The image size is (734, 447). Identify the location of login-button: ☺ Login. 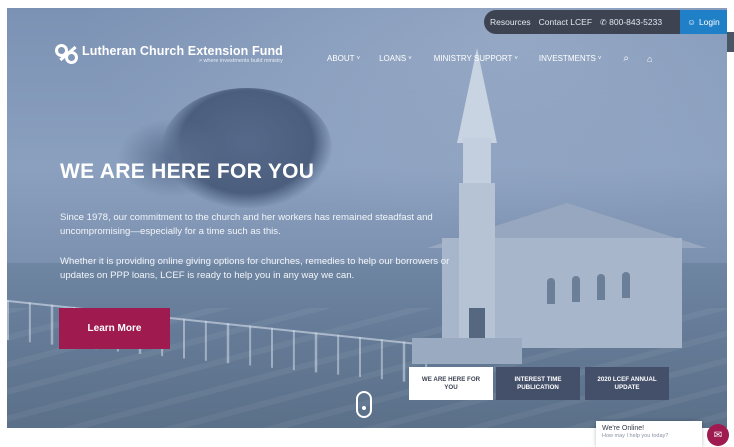
(703, 22).